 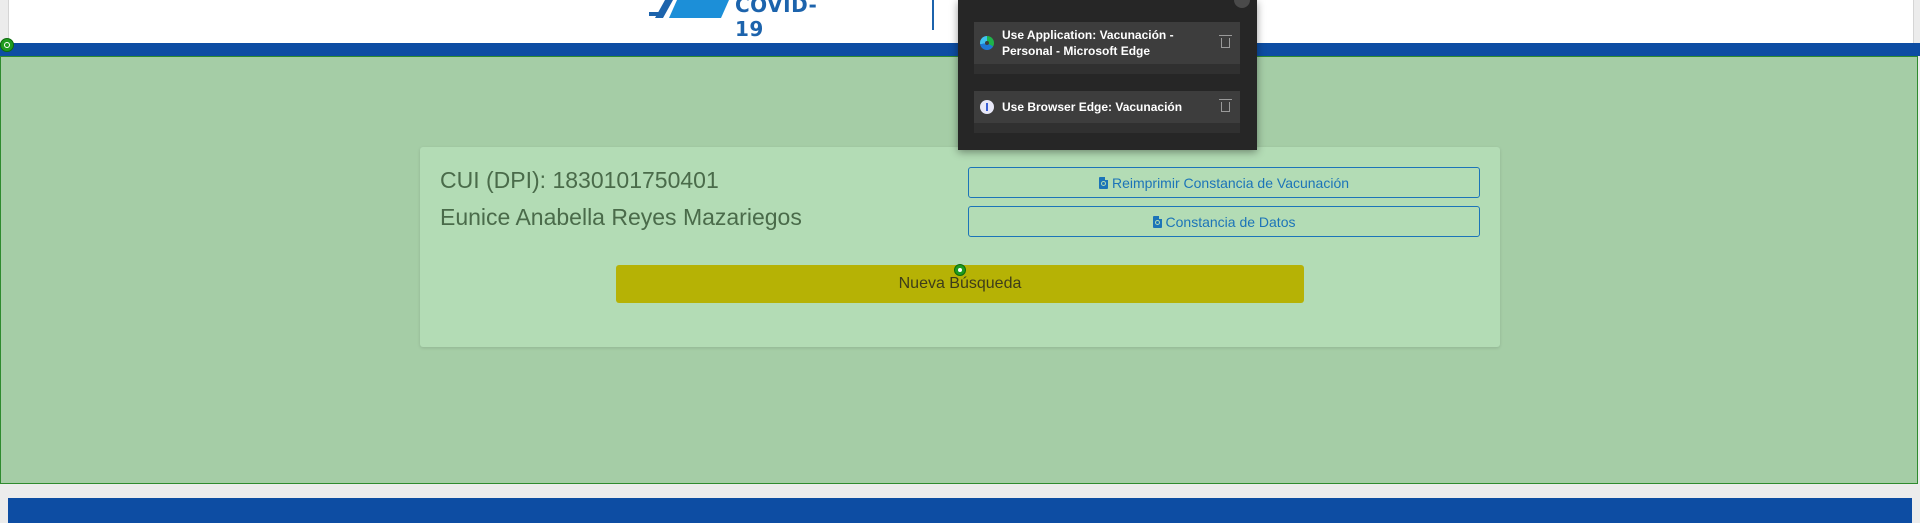 I want to click on cursor-marker-icon, so click(x=960, y=270).